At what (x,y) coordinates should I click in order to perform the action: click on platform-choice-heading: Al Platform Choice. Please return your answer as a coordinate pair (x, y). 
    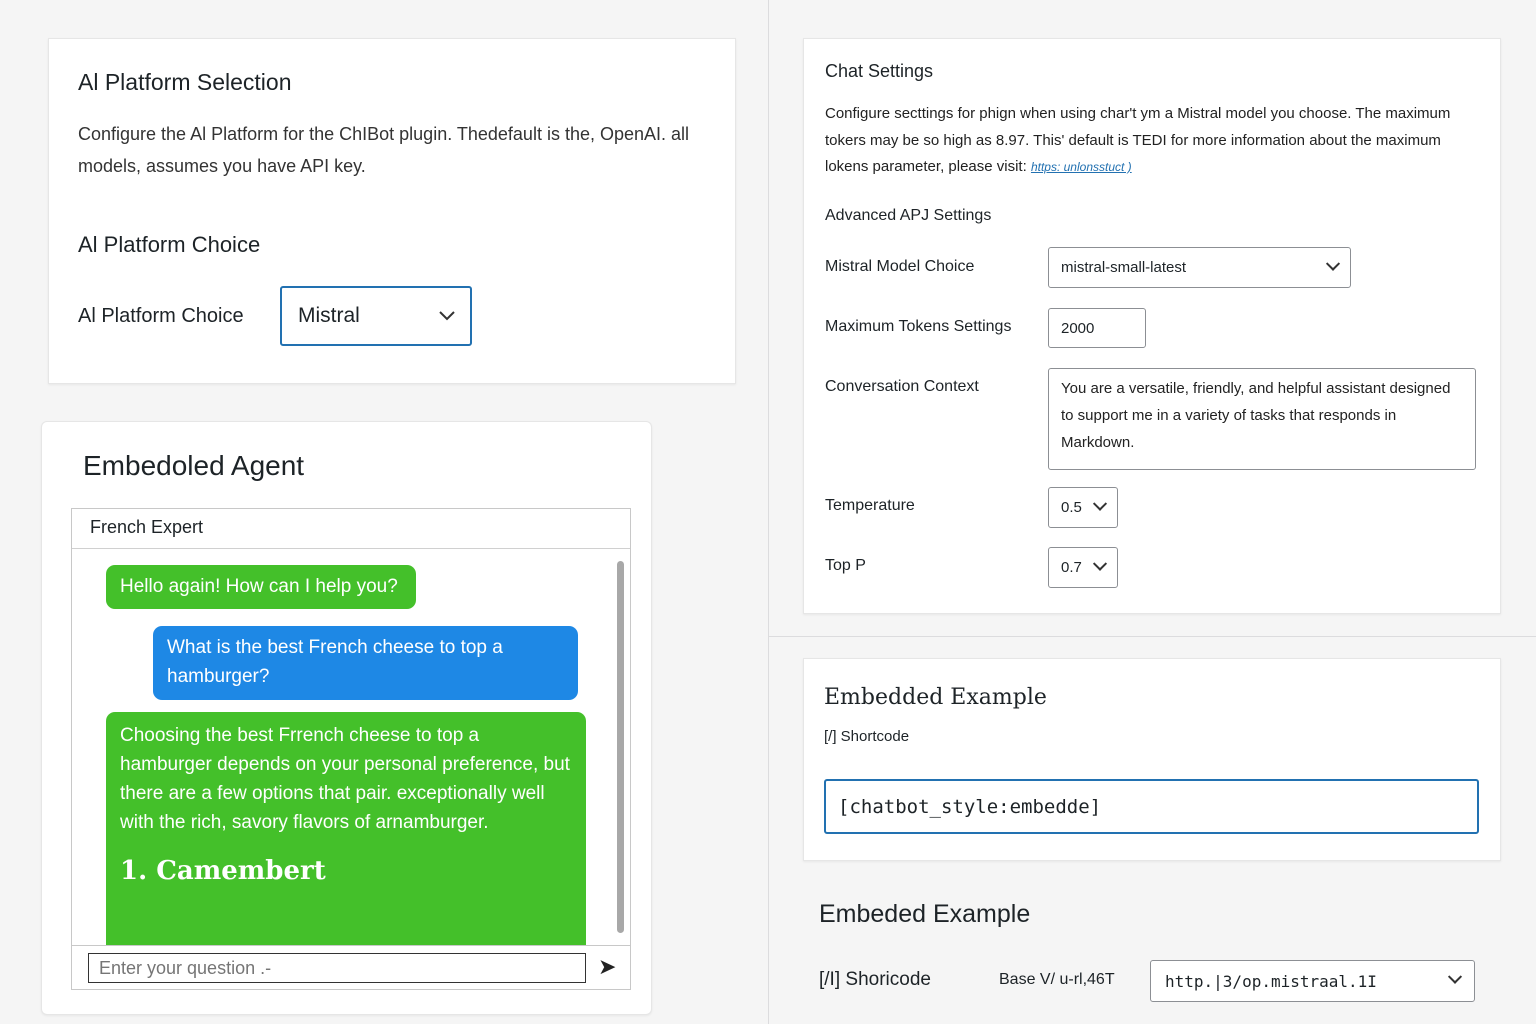
    Looking at the image, I should click on (169, 244).